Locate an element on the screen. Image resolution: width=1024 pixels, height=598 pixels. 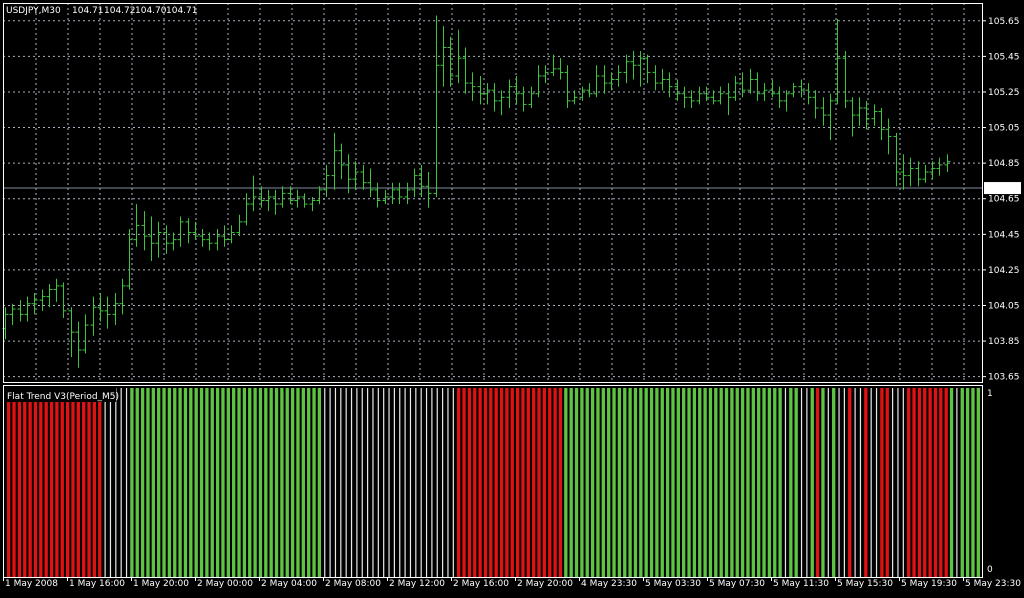
chart-header: USDJPY,M30 104.71 104.72 104.70 104.71 is located at coordinates (102, 11).